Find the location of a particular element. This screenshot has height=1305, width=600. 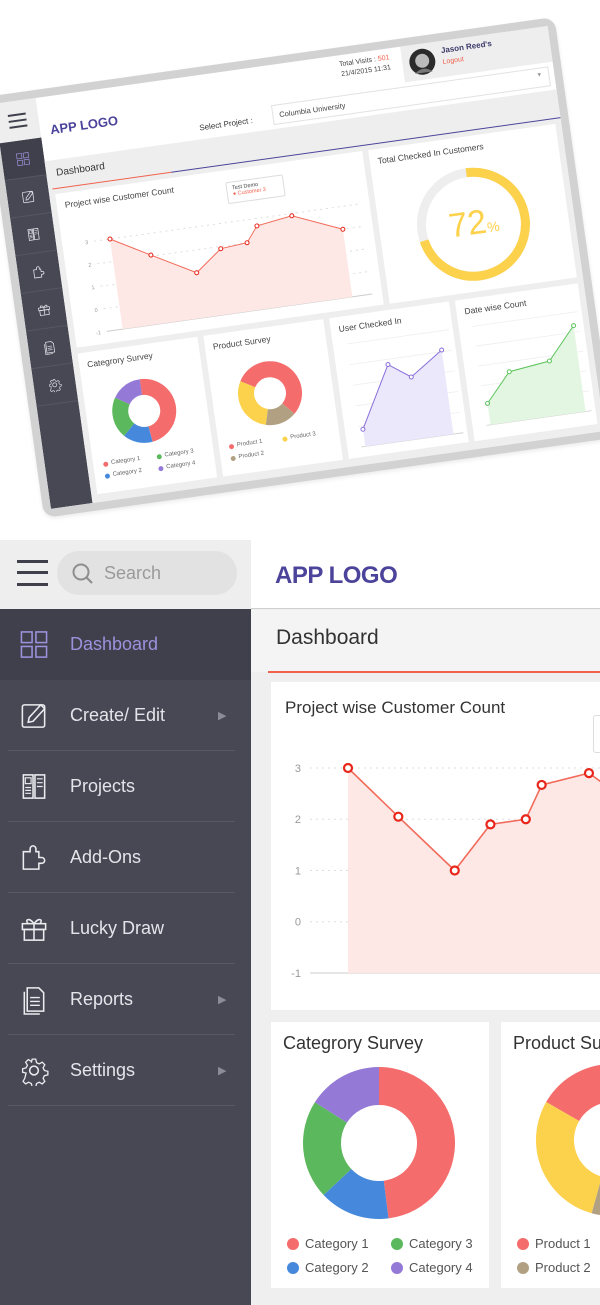

visits-info: Total Visits : 501 21/4/2015 11:31 is located at coordinates (351, 70).